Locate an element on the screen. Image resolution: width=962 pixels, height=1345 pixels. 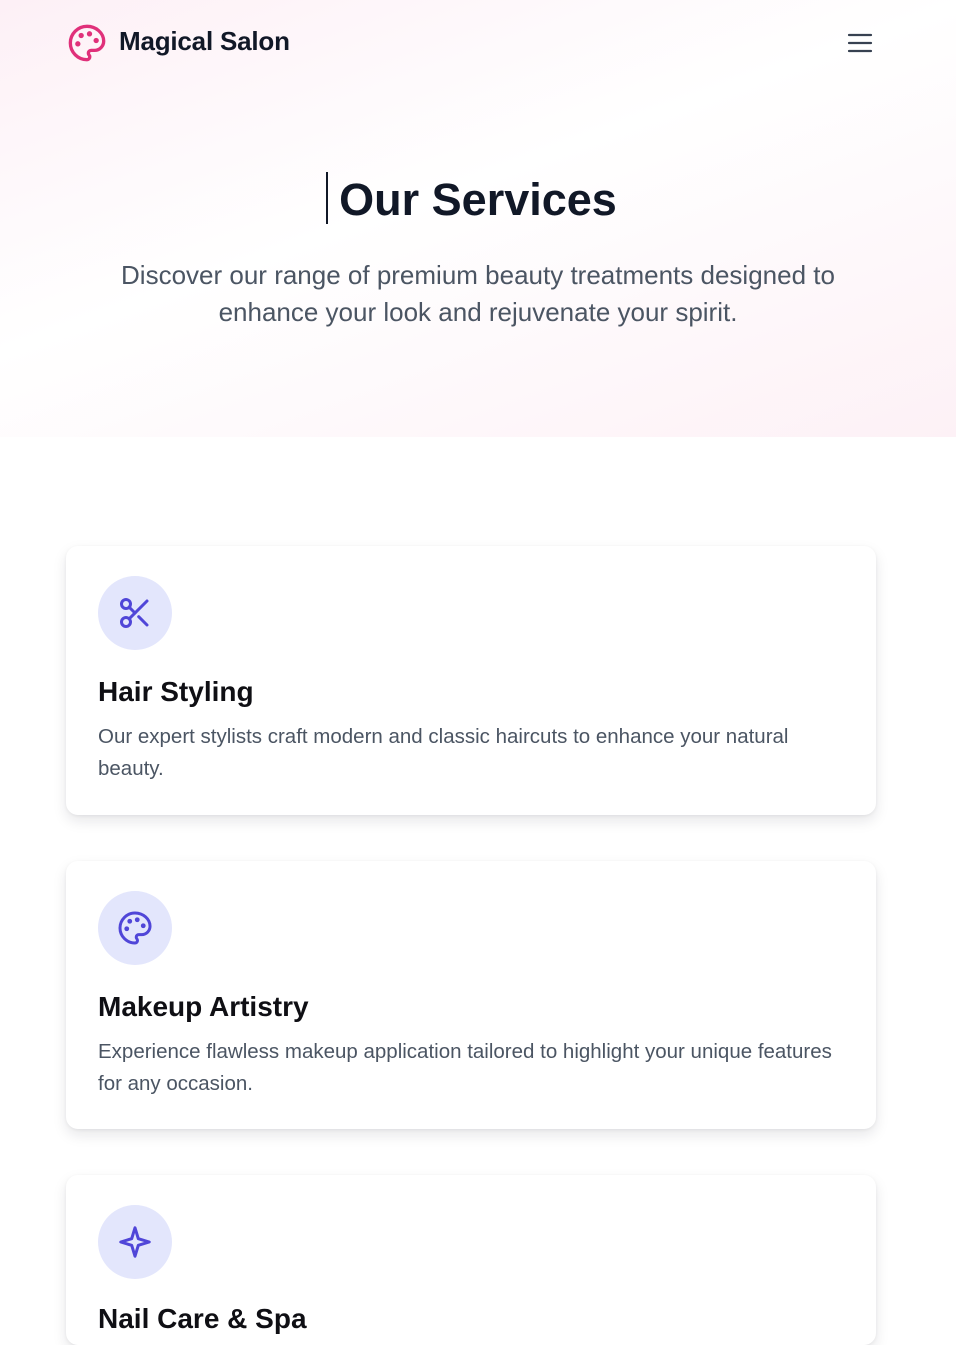
page-title: Our Services is located at coordinates (478, 199).